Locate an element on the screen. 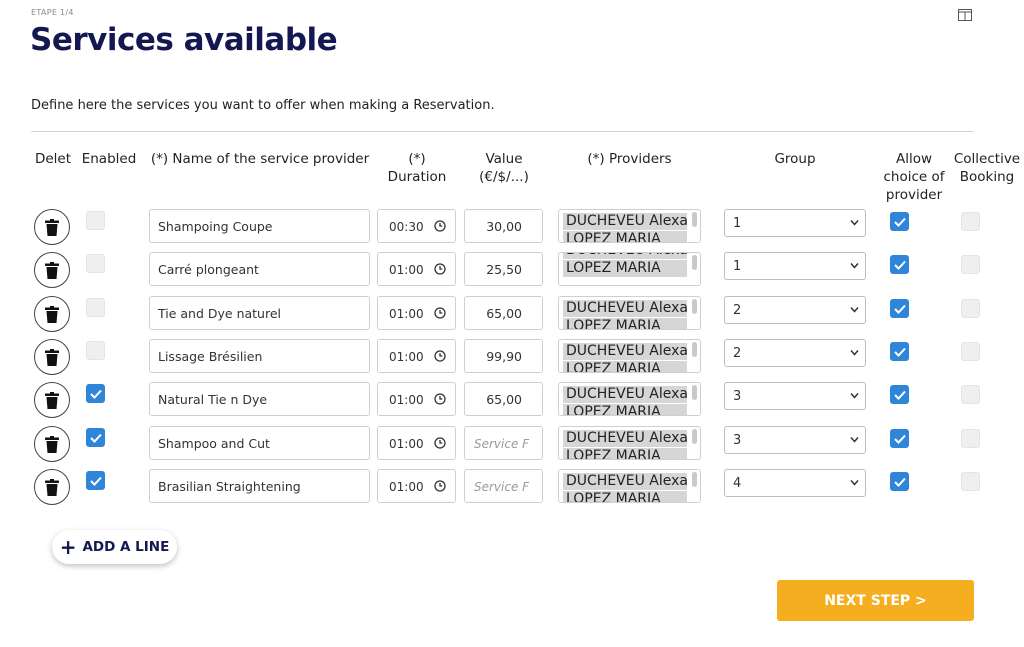  col-header-providers: (*) Providers is located at coordinates (629, 159).